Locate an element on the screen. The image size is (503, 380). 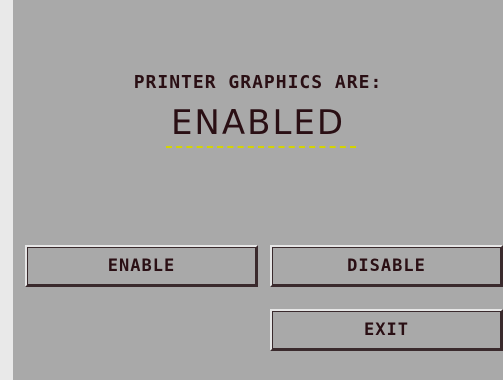
status-underline is located at coordinates (261, 148).